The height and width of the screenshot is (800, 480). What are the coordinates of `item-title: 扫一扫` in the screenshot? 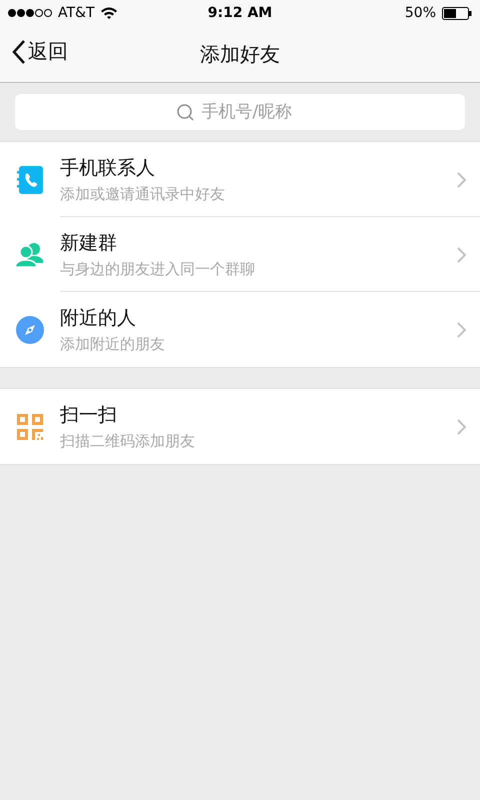 It's located at (89, 415).